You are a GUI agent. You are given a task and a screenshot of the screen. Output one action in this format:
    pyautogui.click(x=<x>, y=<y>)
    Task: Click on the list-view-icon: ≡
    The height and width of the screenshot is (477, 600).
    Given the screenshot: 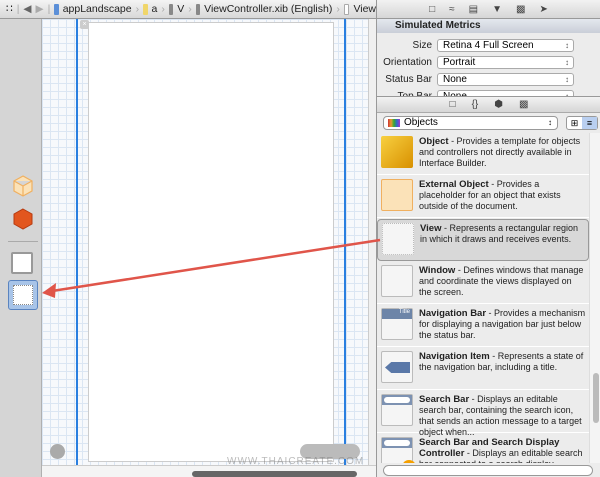 What is the action you would take?
    pyautogui.click(x=589, y=123)
    